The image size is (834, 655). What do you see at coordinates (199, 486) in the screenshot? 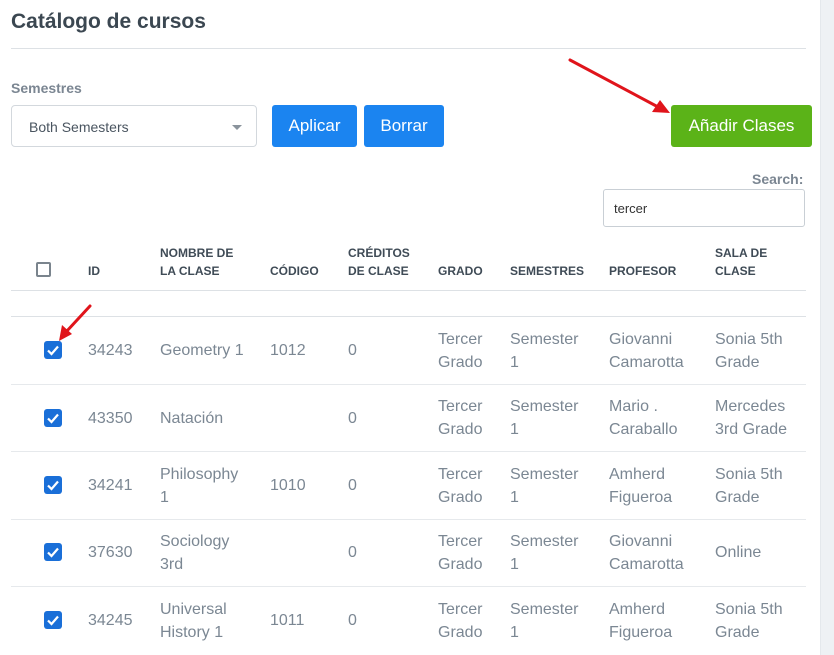
I see `cell-name: Philosophy 1` at bounding box center [199, 486].